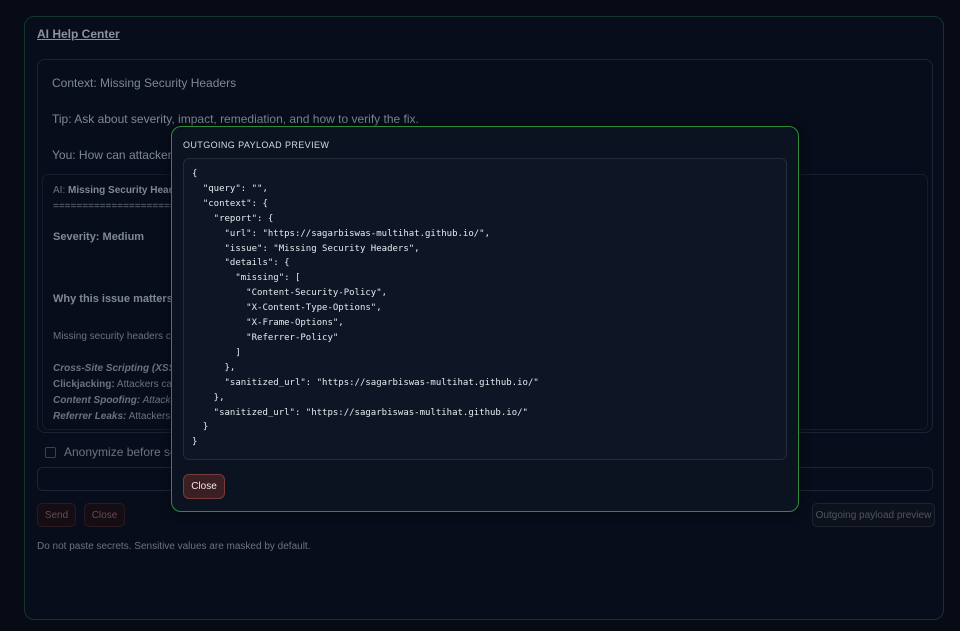 The image size is (960, 631). I want to click on anonymize-checkbox, so click(50, 452).